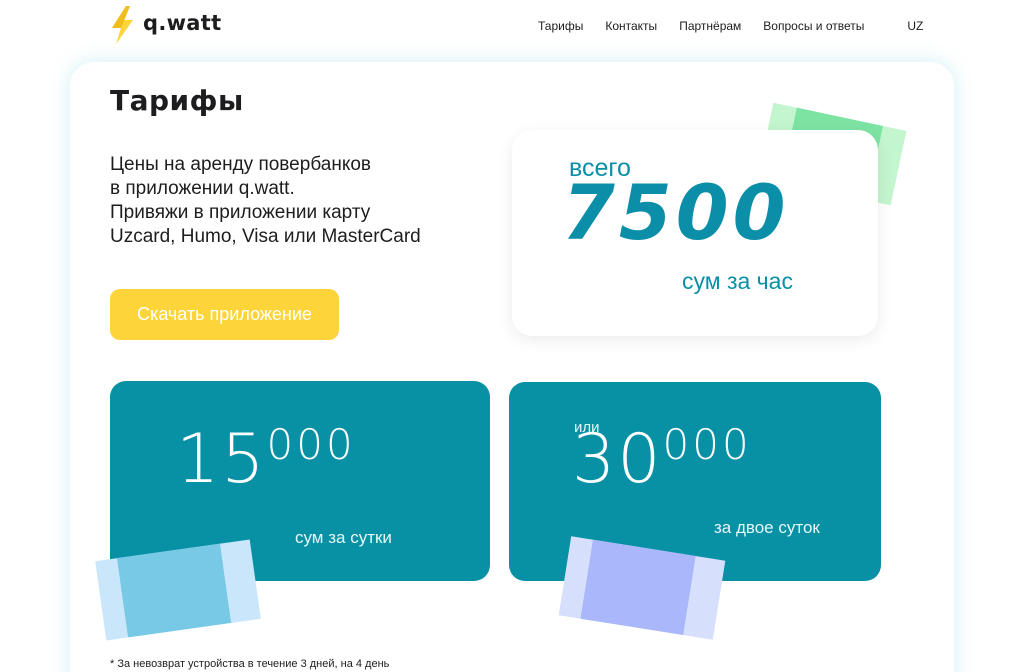 Image resolution: width=1024 pixels, height=672 pixels. I want to click on logo: q.watt, so click(165, 27).